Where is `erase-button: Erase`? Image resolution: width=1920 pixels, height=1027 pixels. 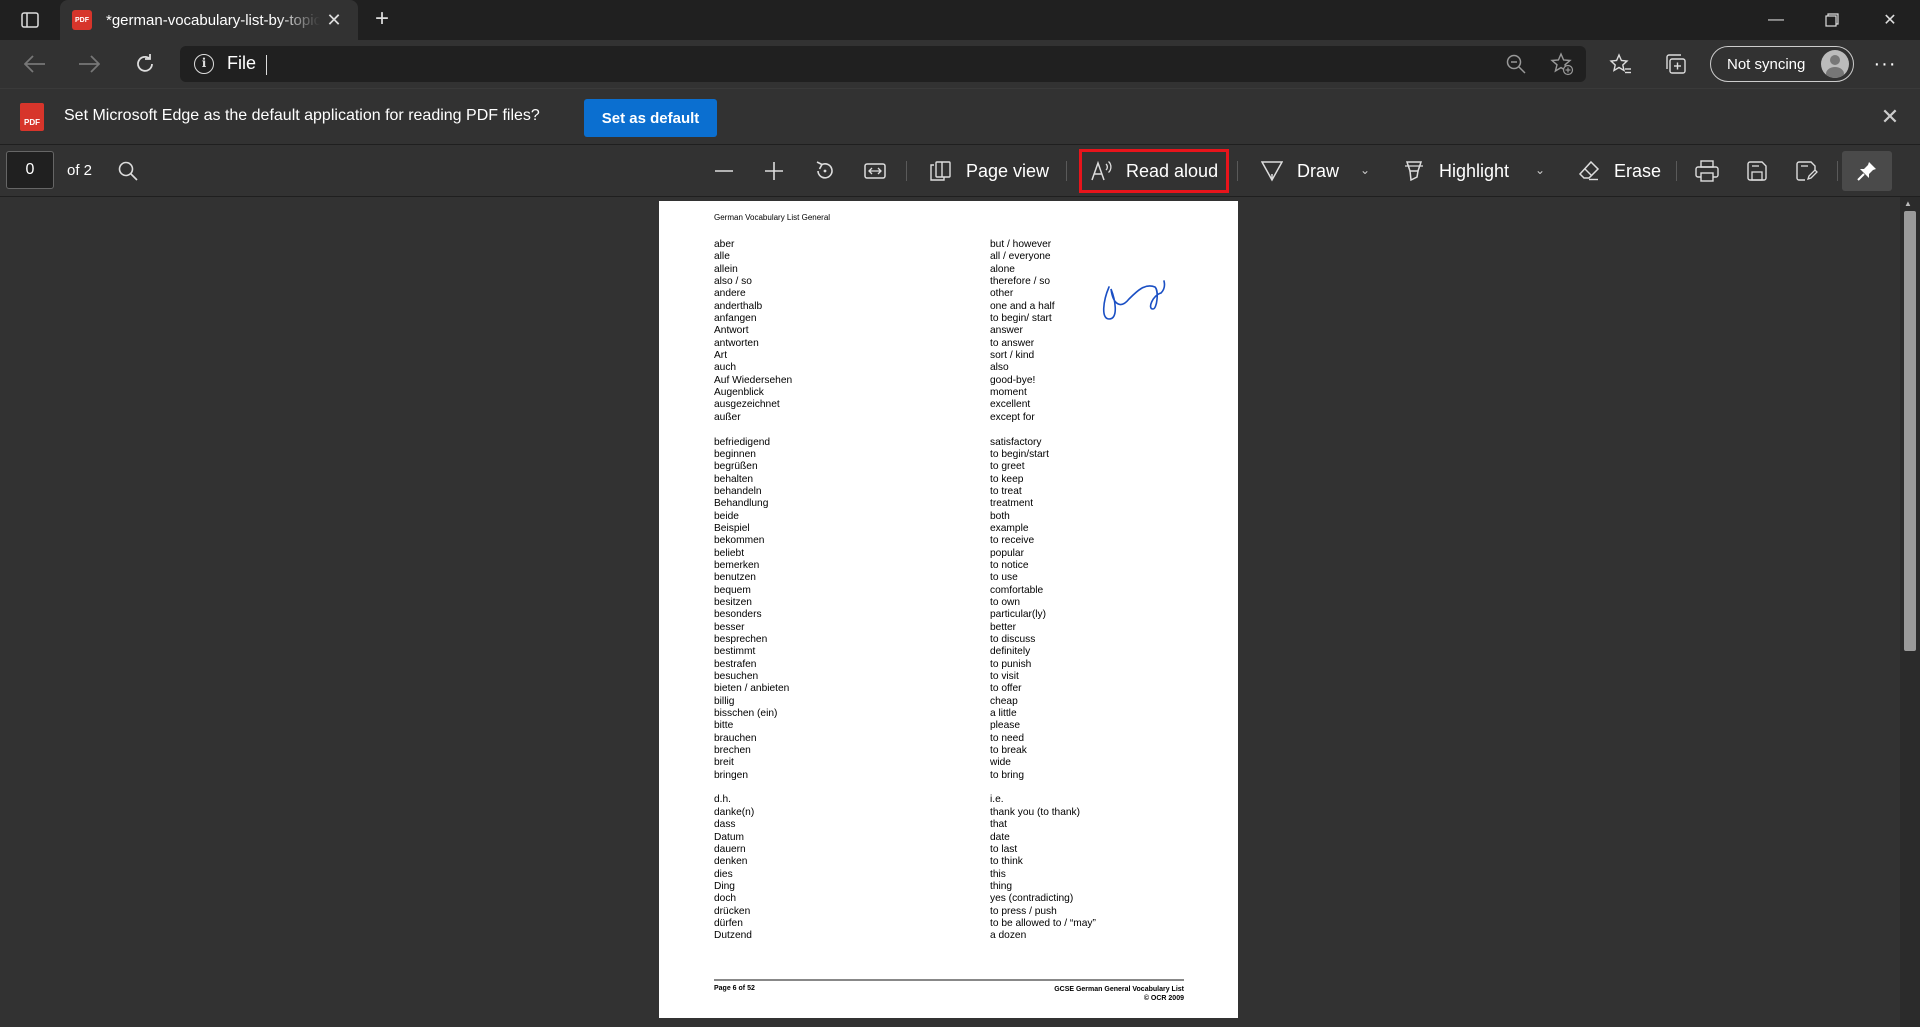 erase-button: Erase is located at coordinates (1637, 171).